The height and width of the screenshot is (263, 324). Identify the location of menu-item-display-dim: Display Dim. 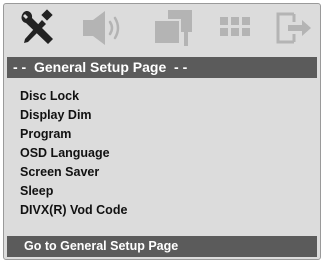
(73, 115).